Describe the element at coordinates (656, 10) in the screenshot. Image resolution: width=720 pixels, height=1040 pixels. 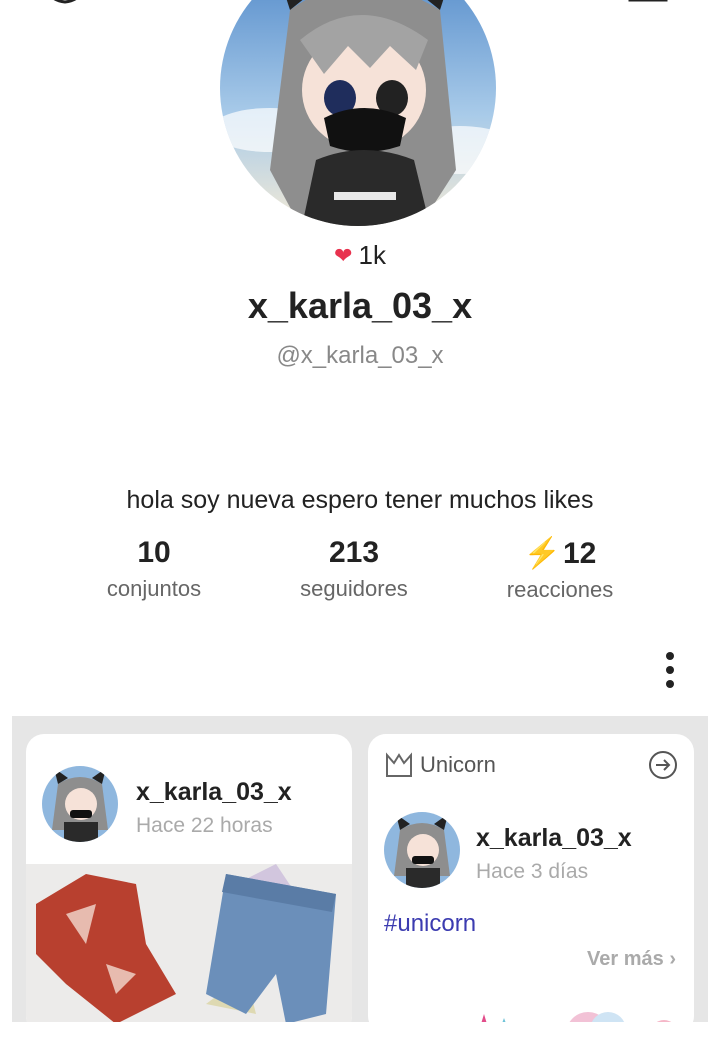
I see `shop-icon` at that location.